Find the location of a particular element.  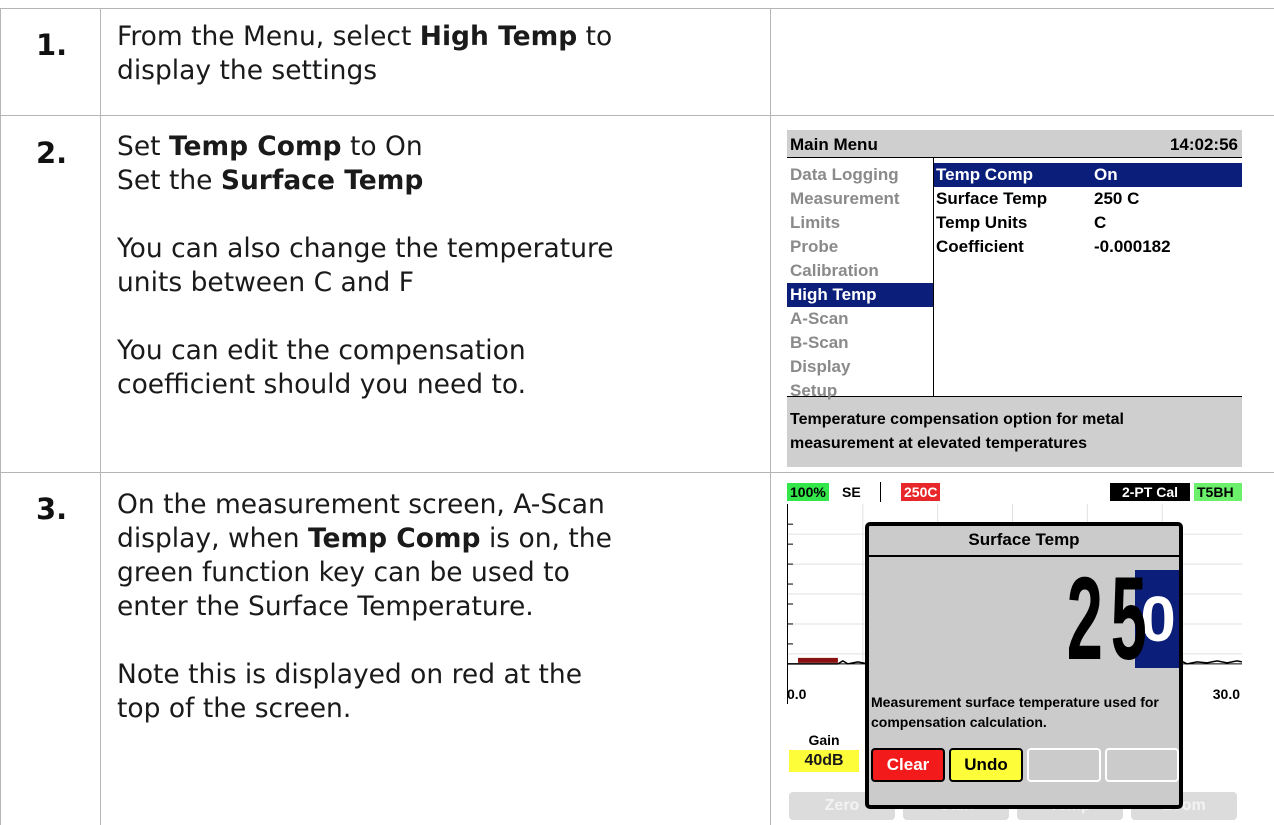

temperature-entry: 2 5 0 is located at coordinates (1113, 619).